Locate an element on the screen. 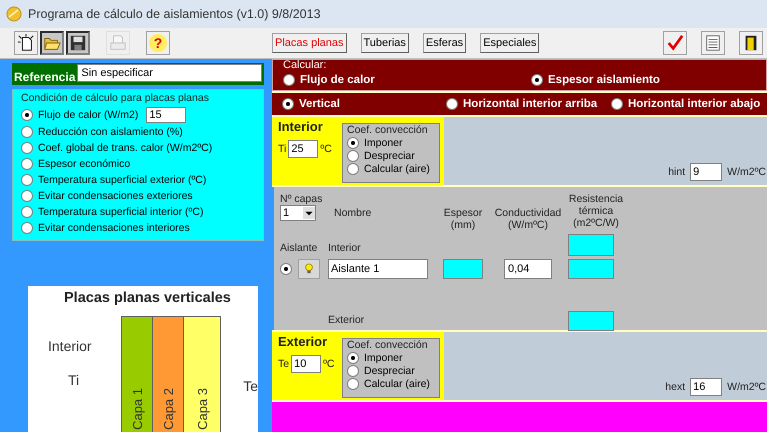 This screenshot has width=767, height=432. open-button is located at coordinates (52, 43).